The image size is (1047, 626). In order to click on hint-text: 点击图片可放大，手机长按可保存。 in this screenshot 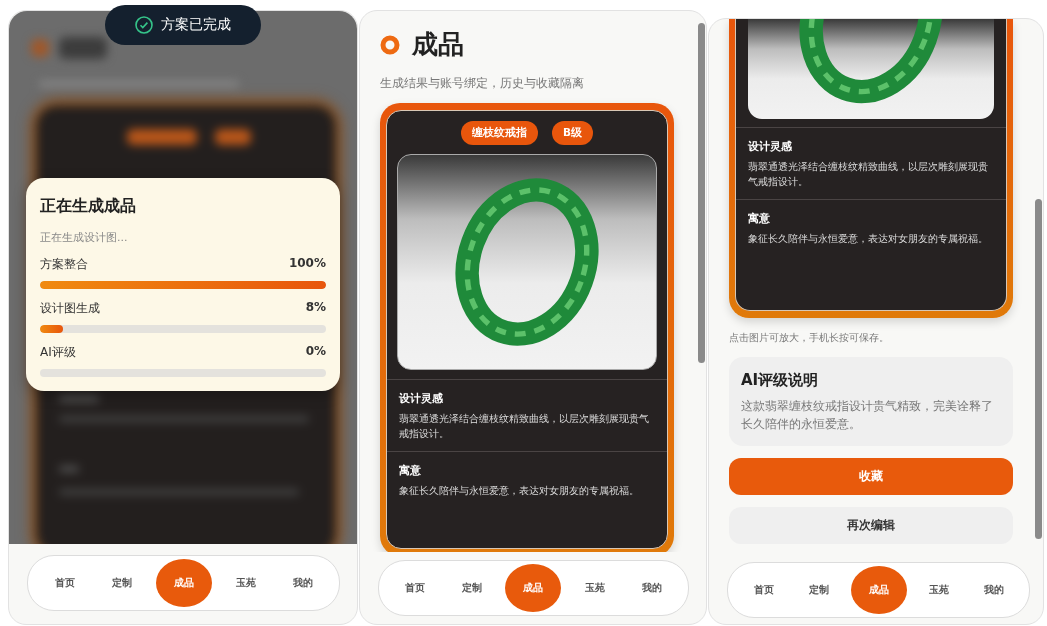, I will do `click(809, 338)`.